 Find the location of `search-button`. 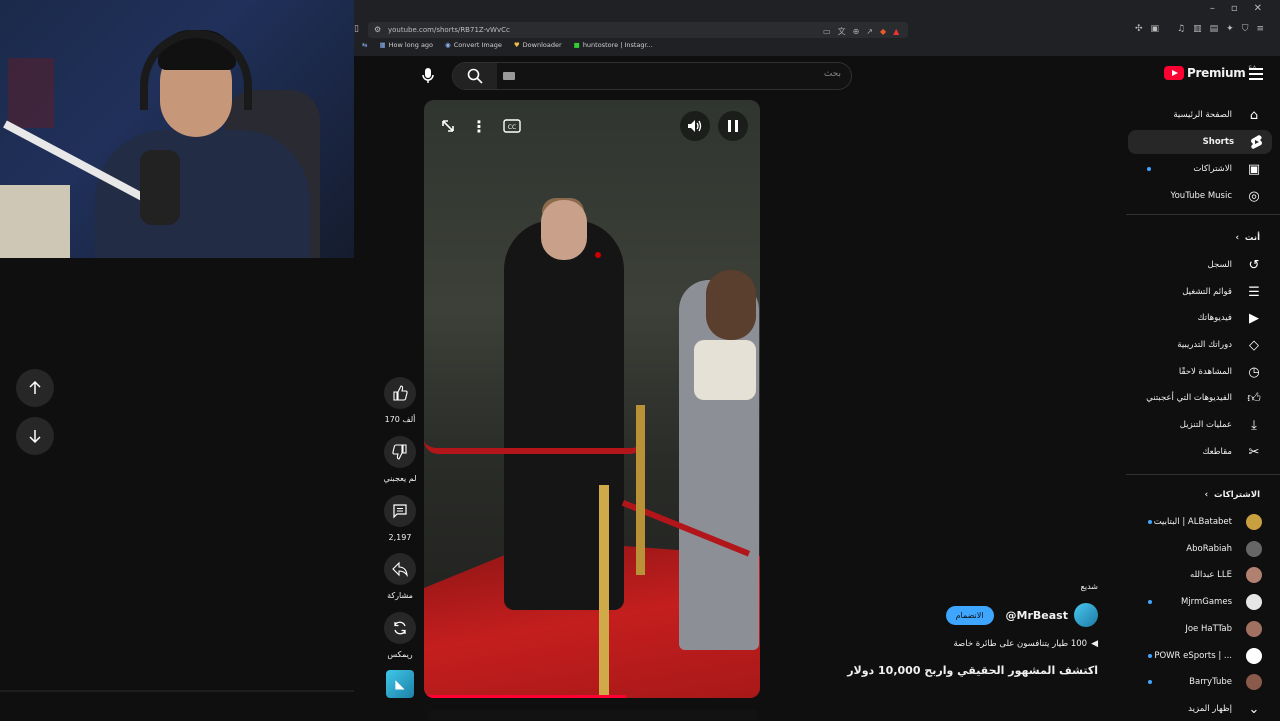

search-button is located at coordinates (475, 76).